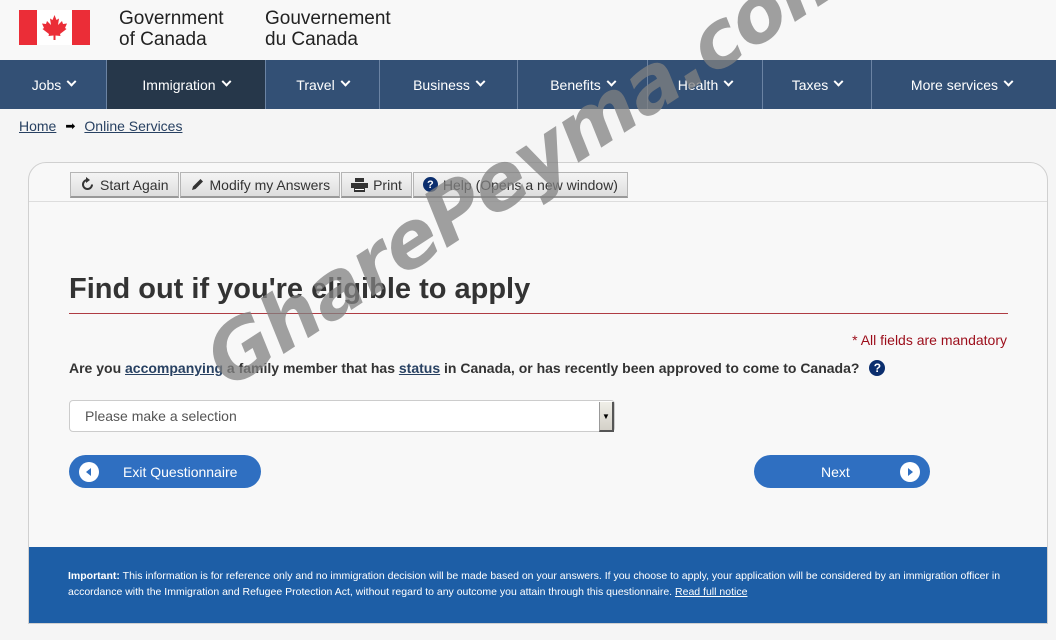  I want to click on answer-select: Please make a selection ▼, so click(342, 416).